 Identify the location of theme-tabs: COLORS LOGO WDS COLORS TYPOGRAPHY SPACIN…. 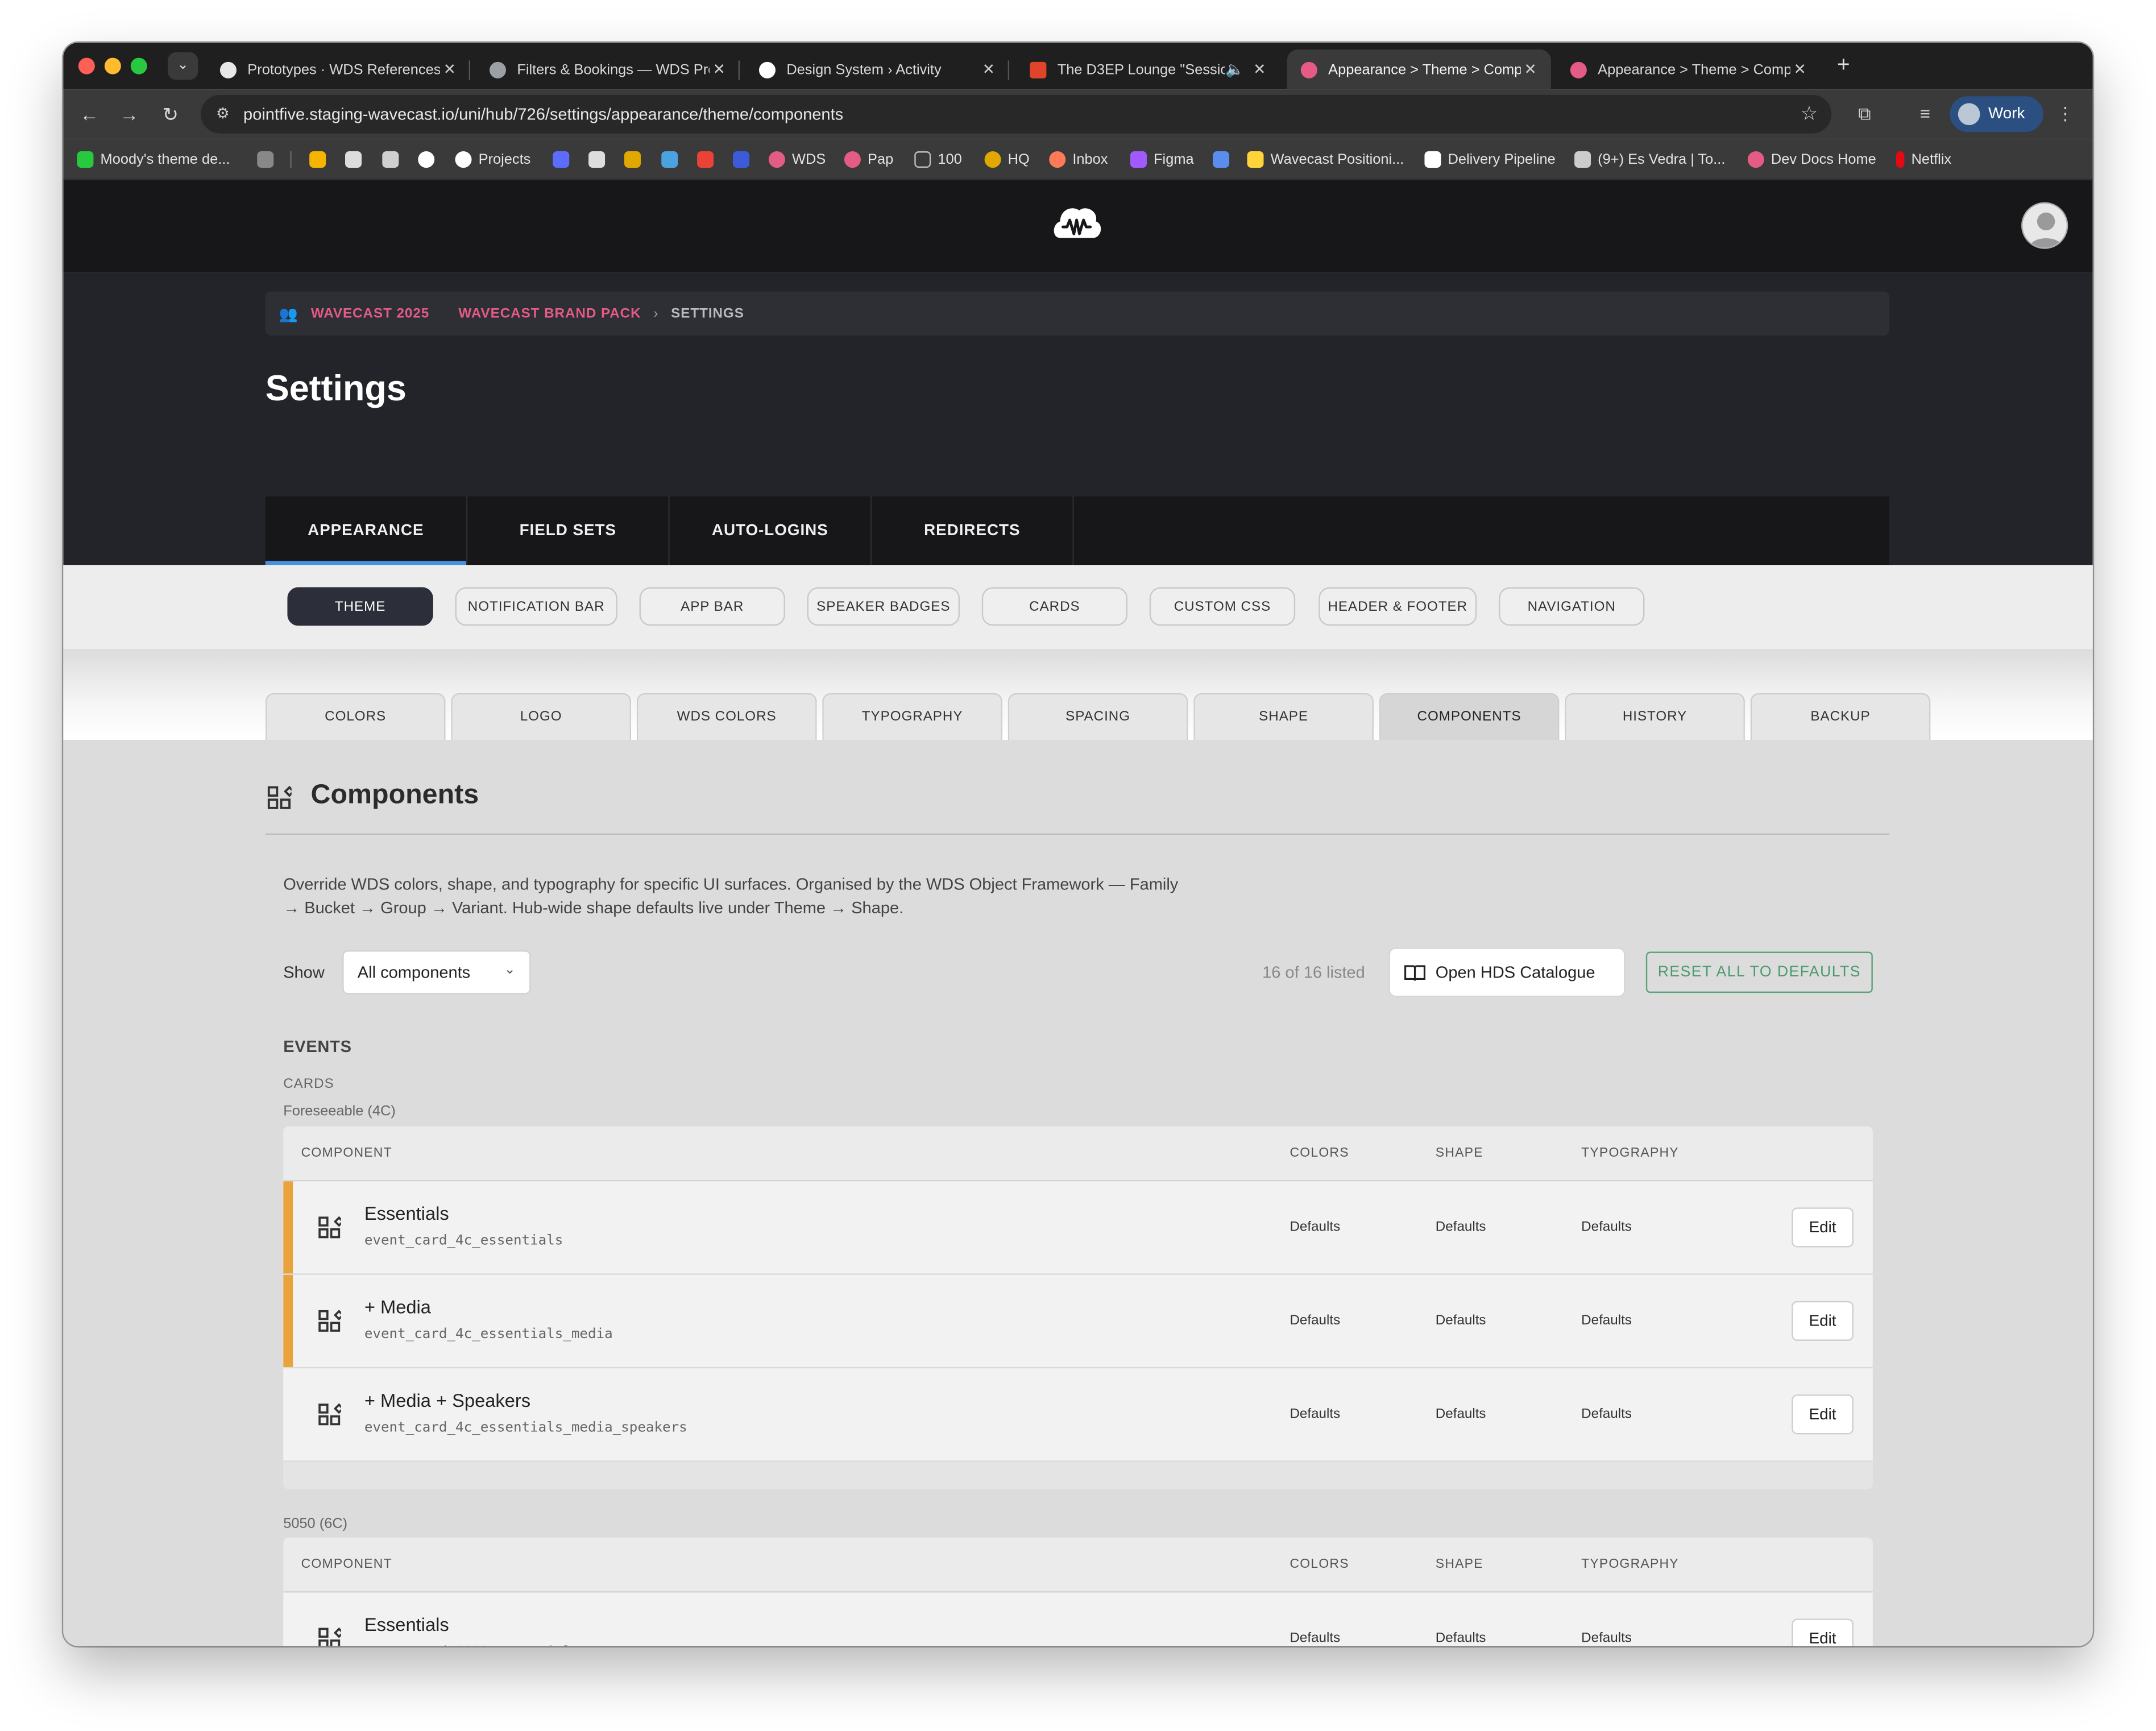
(1098, 717).